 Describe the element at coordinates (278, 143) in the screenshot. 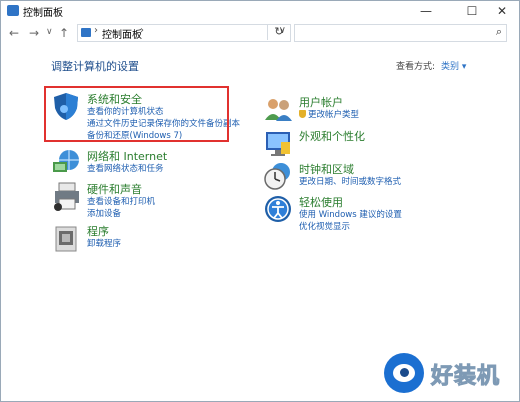

I see `appearance-icon` at that location.